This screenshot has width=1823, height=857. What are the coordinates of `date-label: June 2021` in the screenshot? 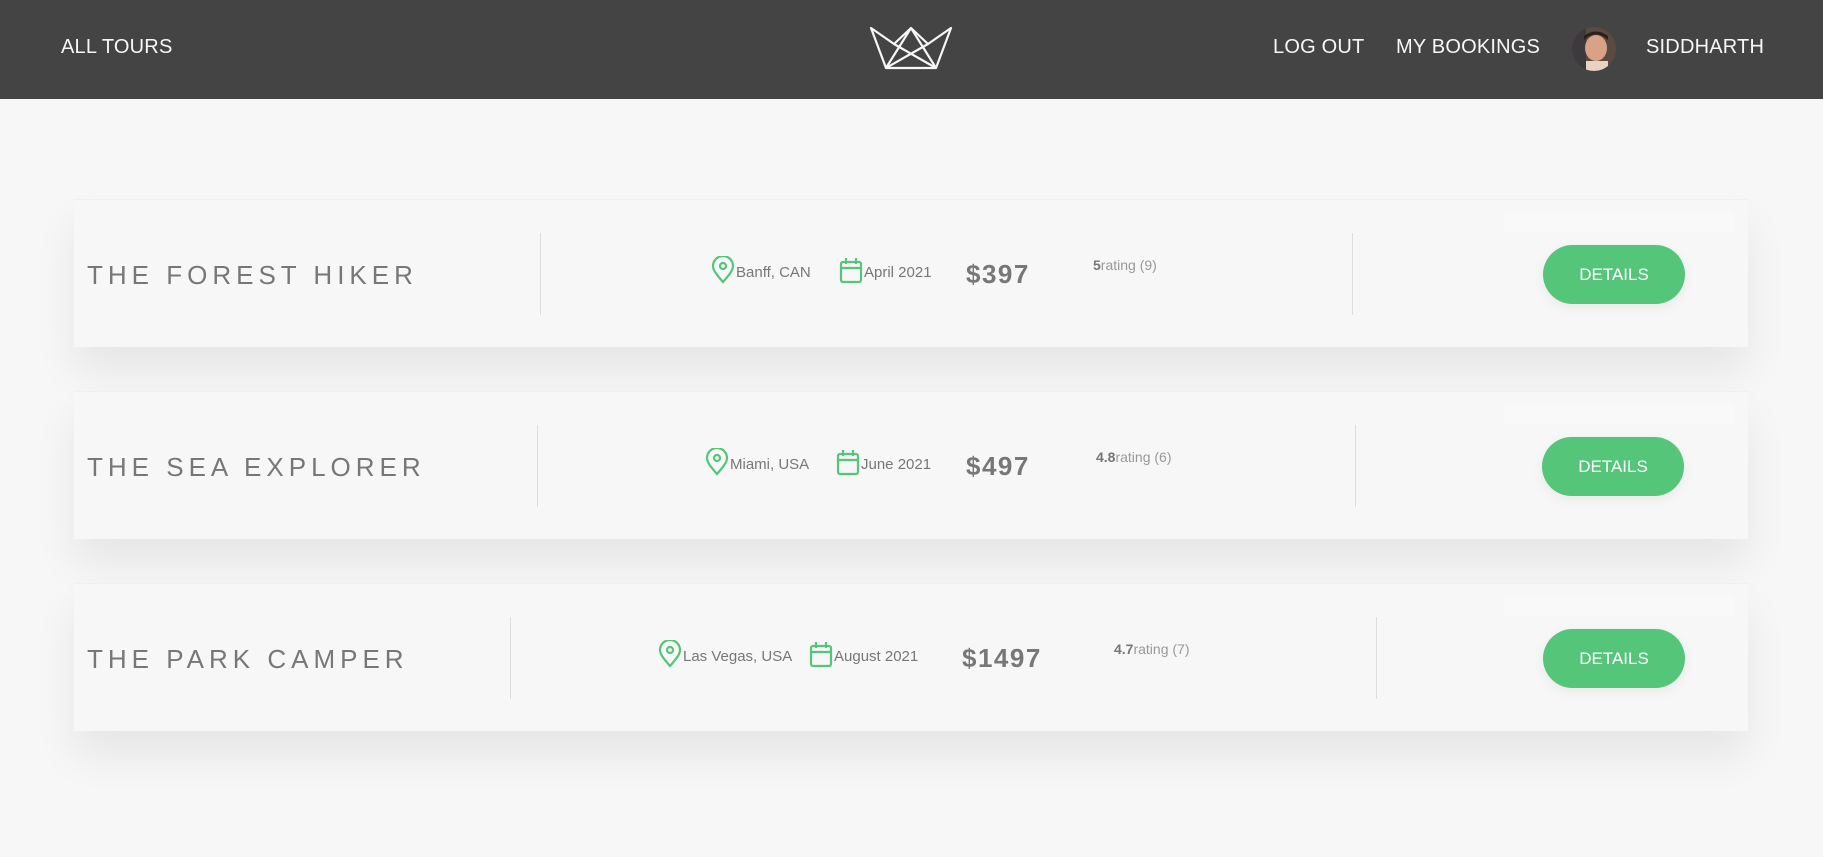 It's located at (896, 464).